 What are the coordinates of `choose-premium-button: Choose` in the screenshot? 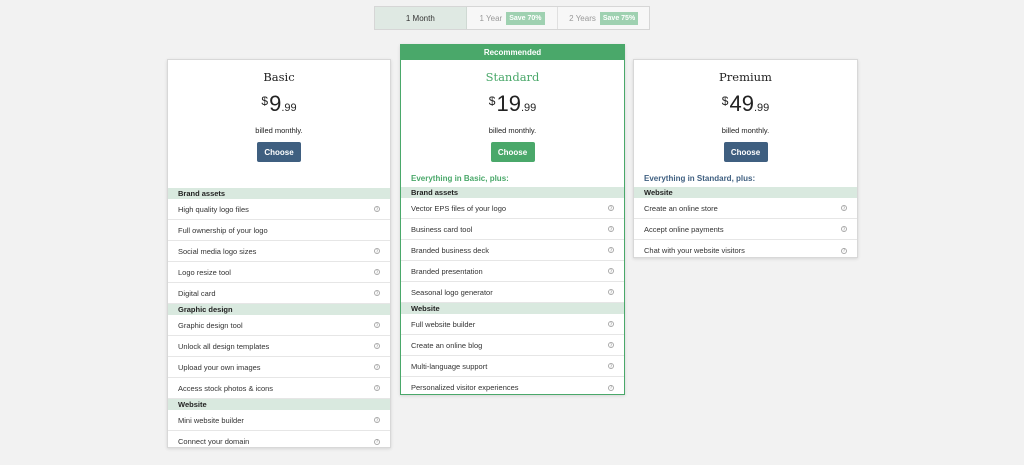 It's located at (745, 152).